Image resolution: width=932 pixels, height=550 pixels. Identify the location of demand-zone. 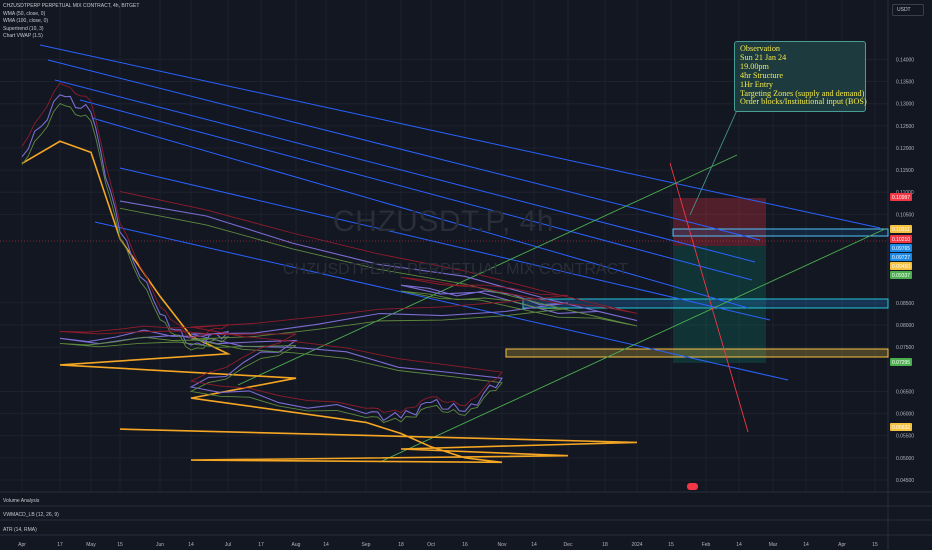
(697, 353).